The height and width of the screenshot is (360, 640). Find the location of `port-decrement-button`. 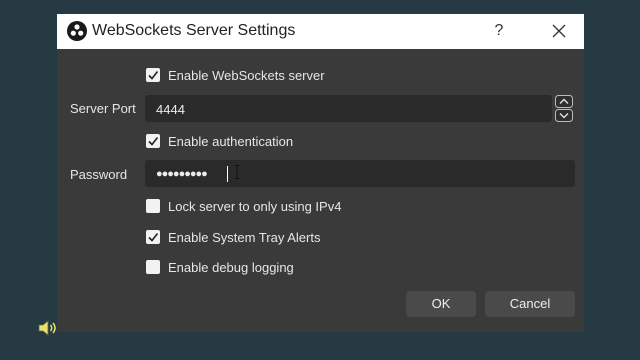

port-decrement-button is located at coordinates (564, 115).